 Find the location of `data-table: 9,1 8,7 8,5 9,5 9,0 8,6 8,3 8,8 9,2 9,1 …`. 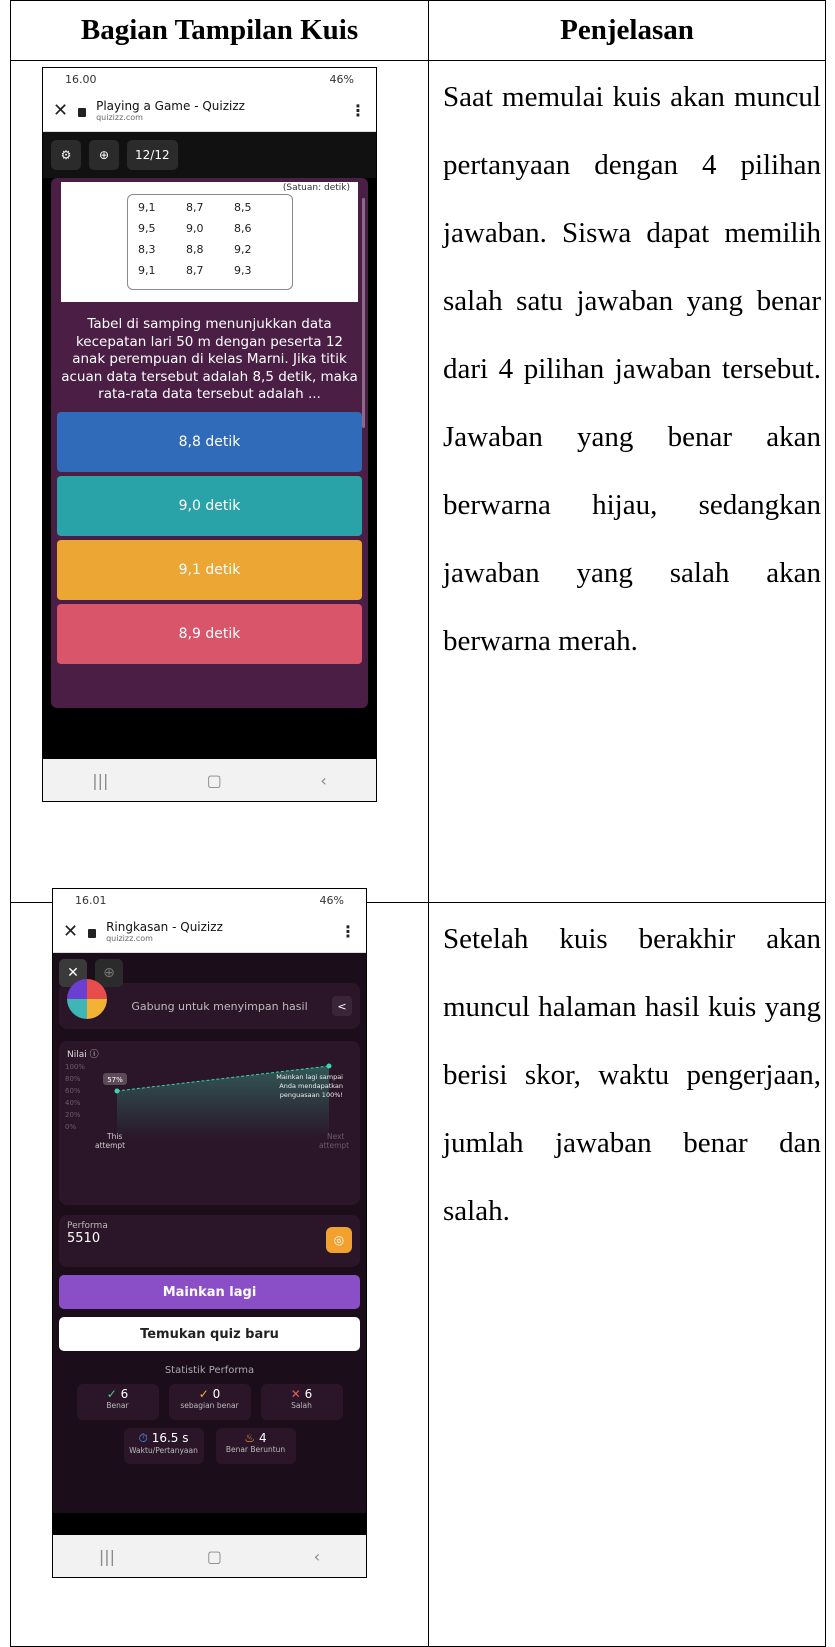

data-table: 9,1 8,7 8,5 9,5 9,0 8,6 8,3 8,8 9,2 9,1 … is located at coordinates (210, 242).